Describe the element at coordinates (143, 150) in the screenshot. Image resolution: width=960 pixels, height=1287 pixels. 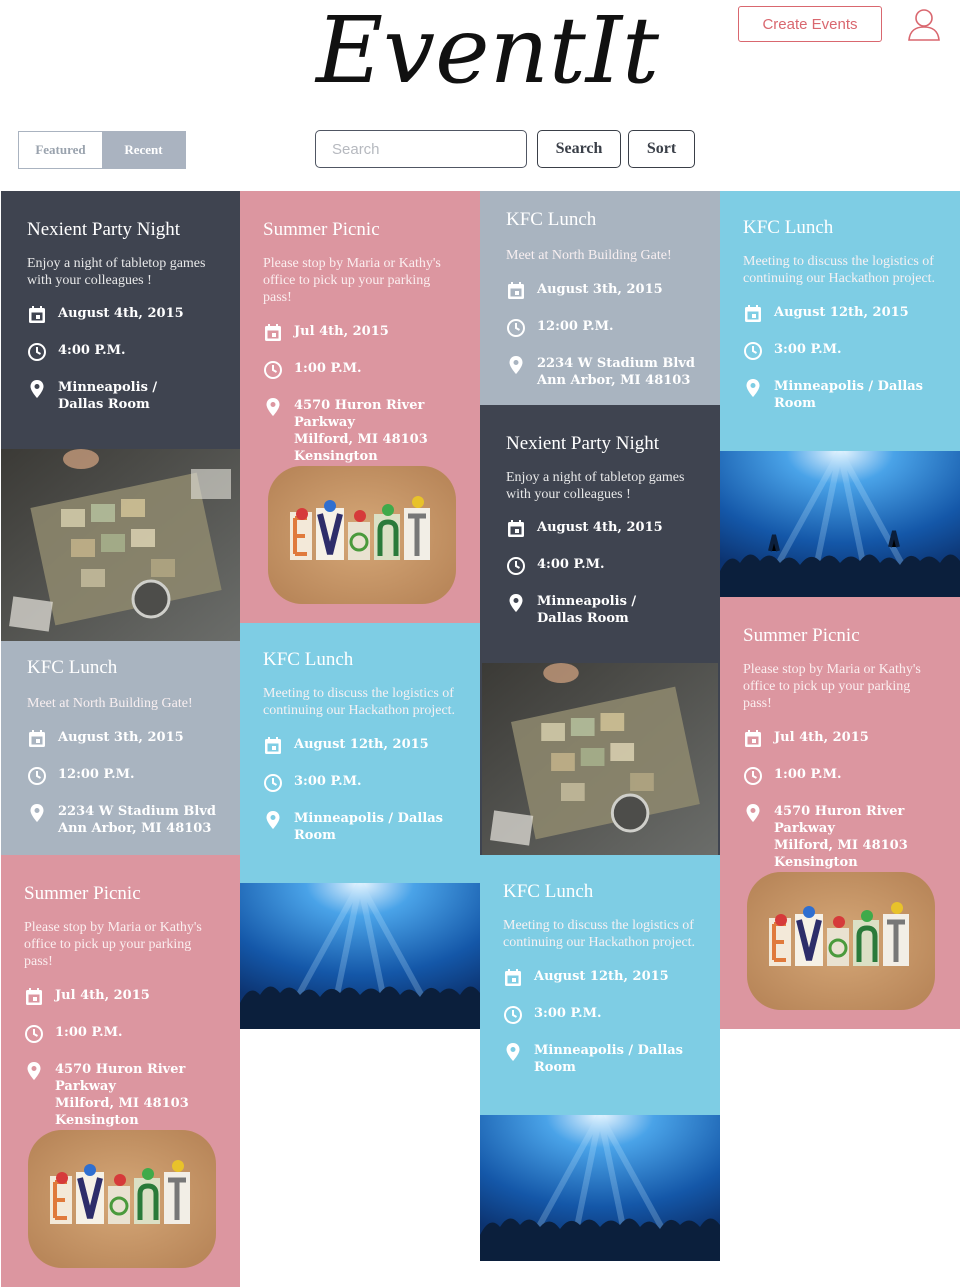
I see `tab-recent: Recent` at that location.